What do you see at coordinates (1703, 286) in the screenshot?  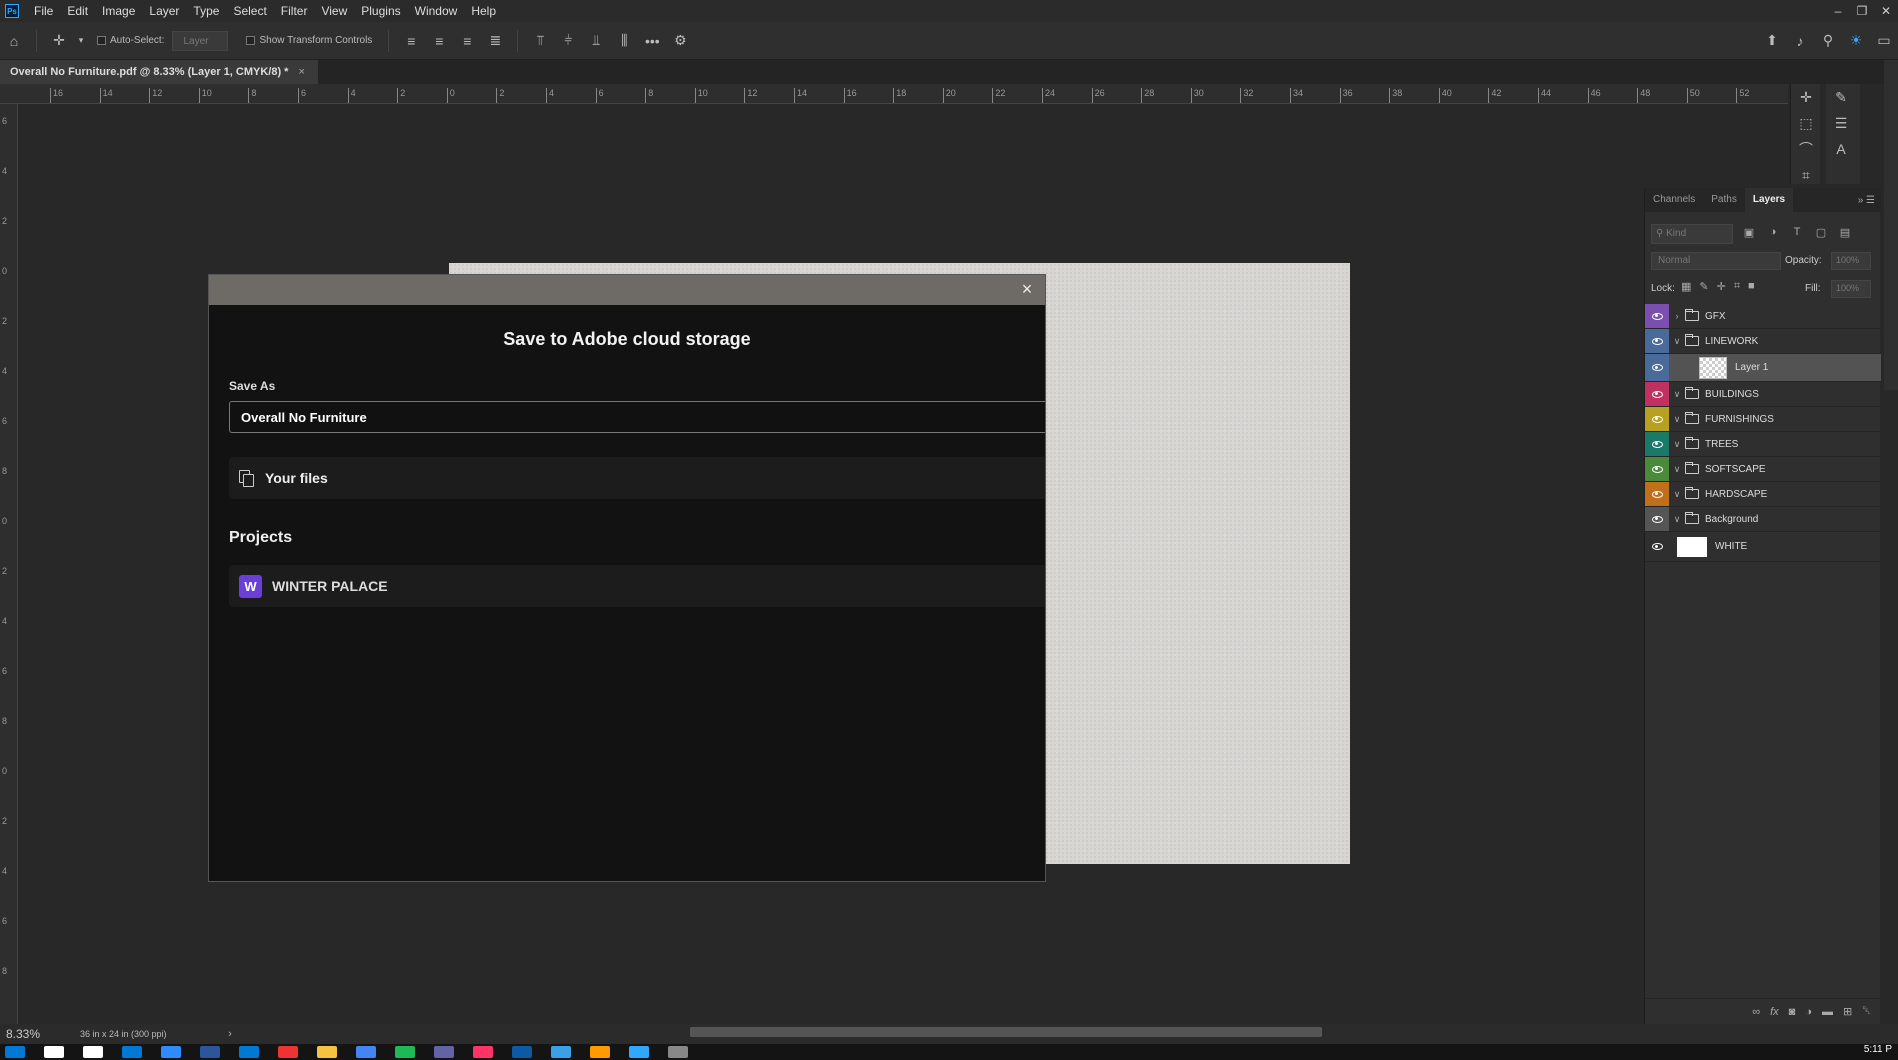 I see `lock-pixels-icon: ✎` at bounding box center [1703, 286].